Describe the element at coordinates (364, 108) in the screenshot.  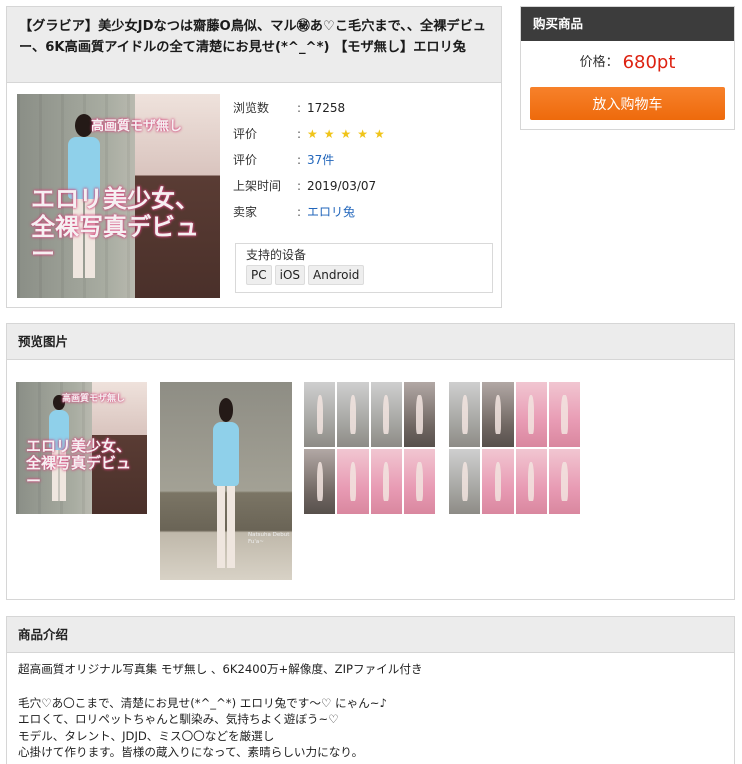
I see `info-row-views: 浏览数 : 17258` at that location.